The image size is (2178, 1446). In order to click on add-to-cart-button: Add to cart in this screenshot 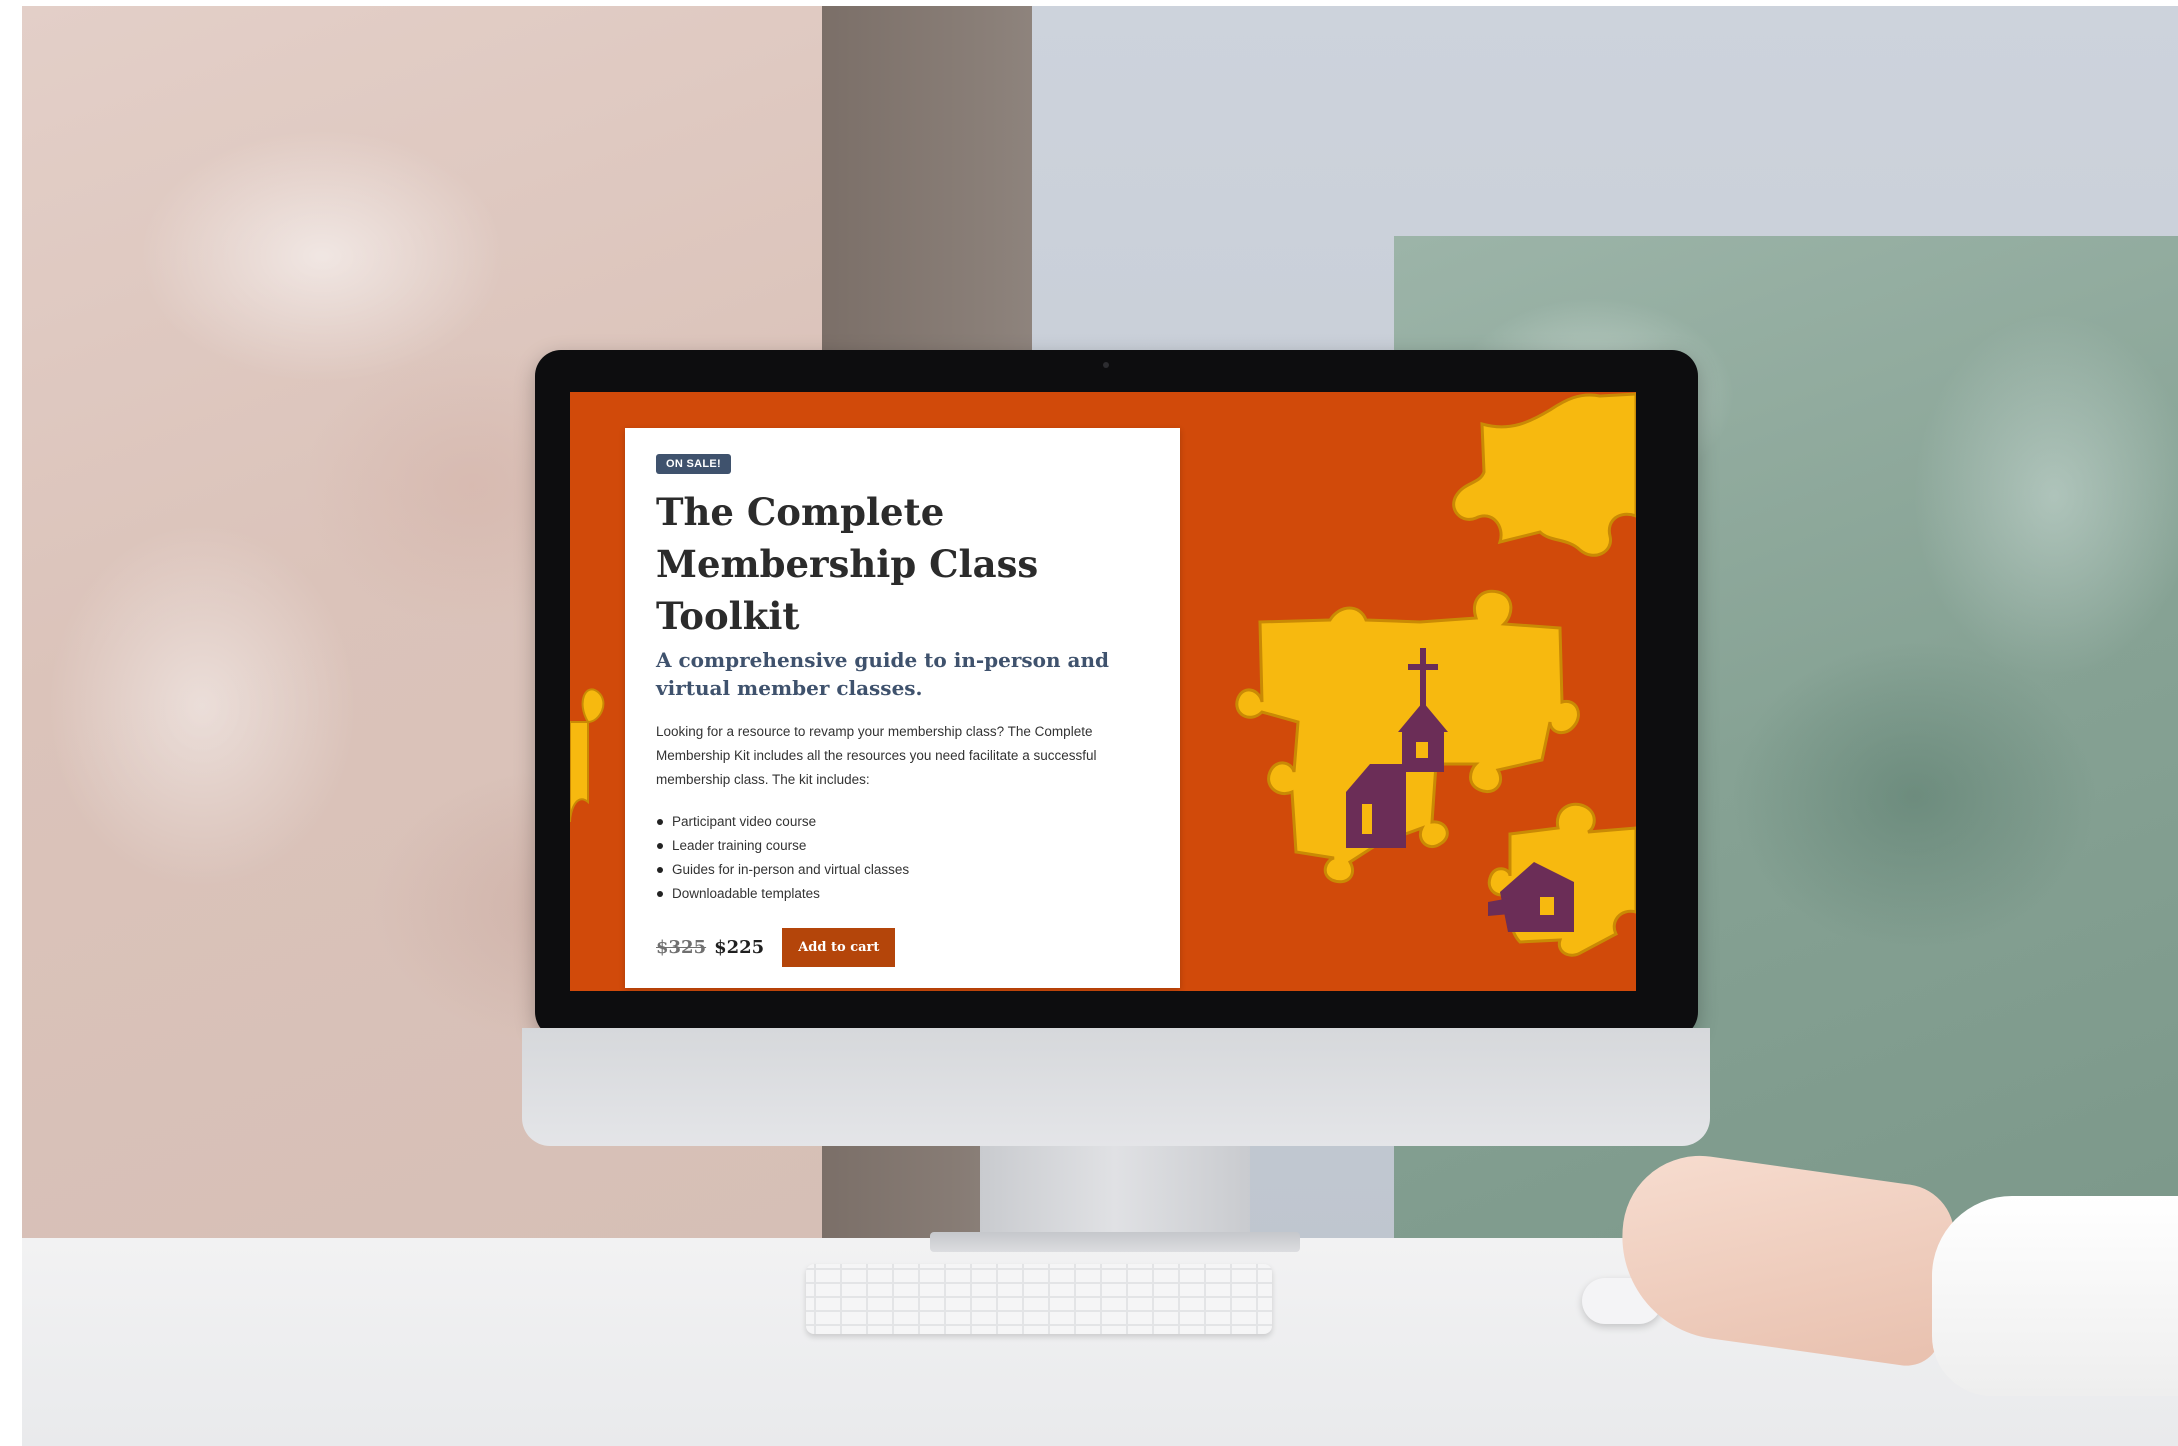, I will do `click(839, 947)`.